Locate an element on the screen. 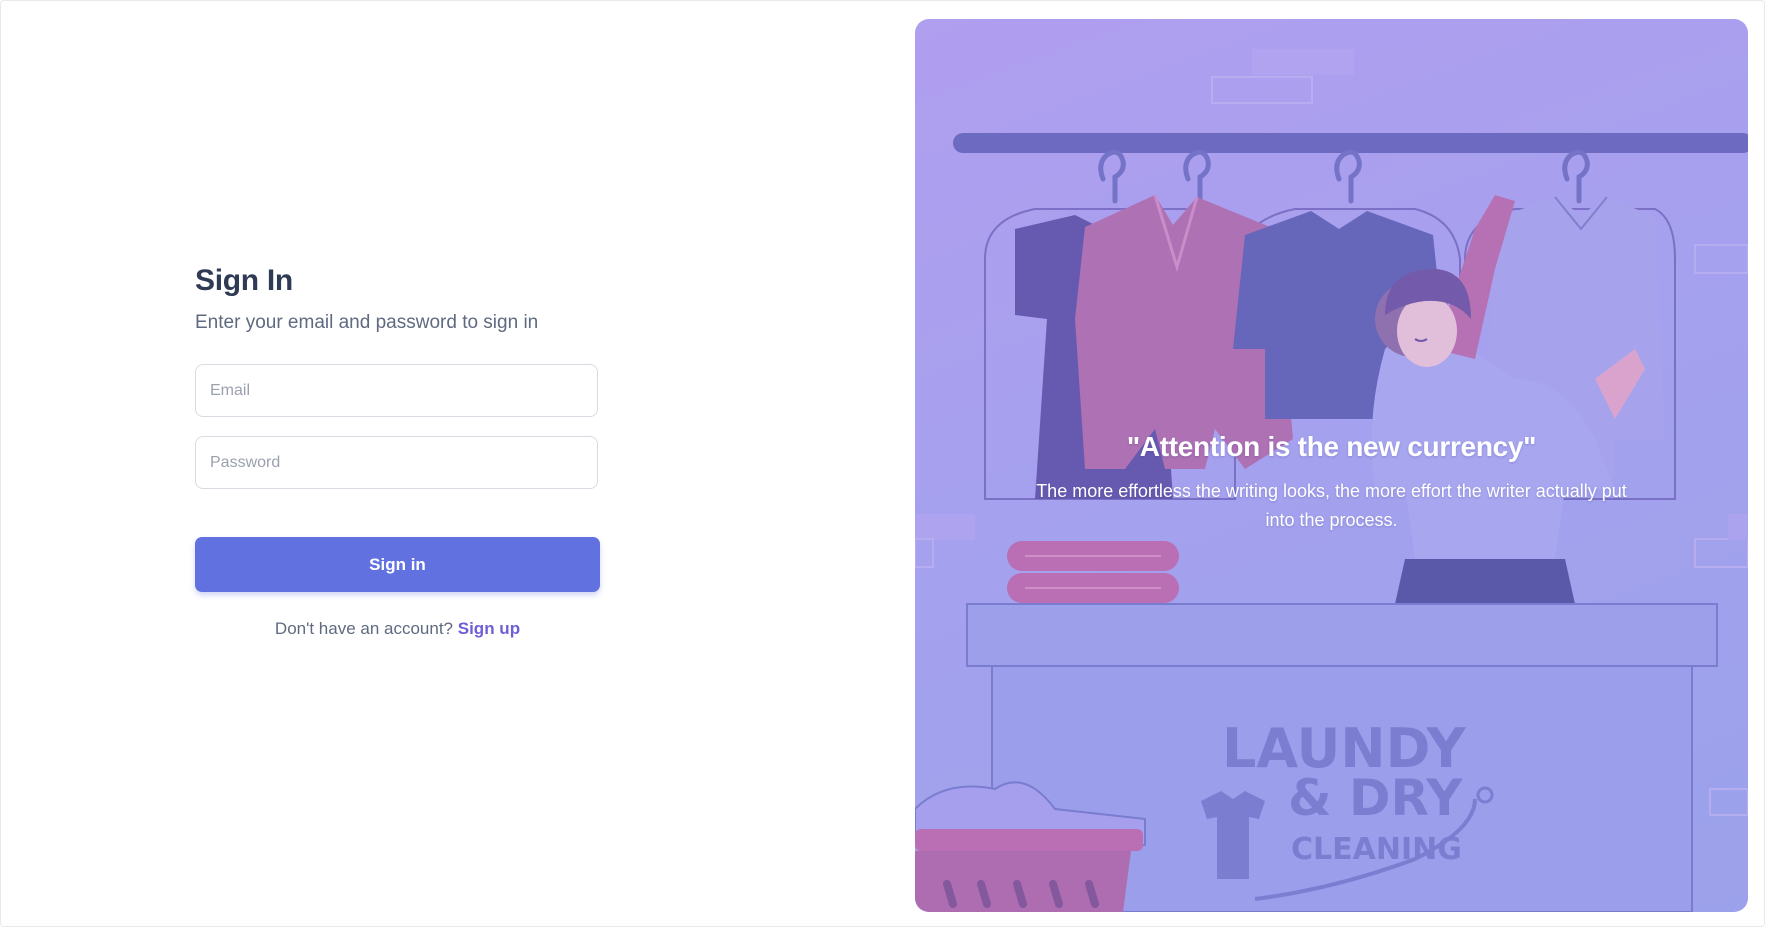 This screenshot has height=927, width=1765. page-subtitle: Enter your email and password to sign in is located at coordinates (367, 322).